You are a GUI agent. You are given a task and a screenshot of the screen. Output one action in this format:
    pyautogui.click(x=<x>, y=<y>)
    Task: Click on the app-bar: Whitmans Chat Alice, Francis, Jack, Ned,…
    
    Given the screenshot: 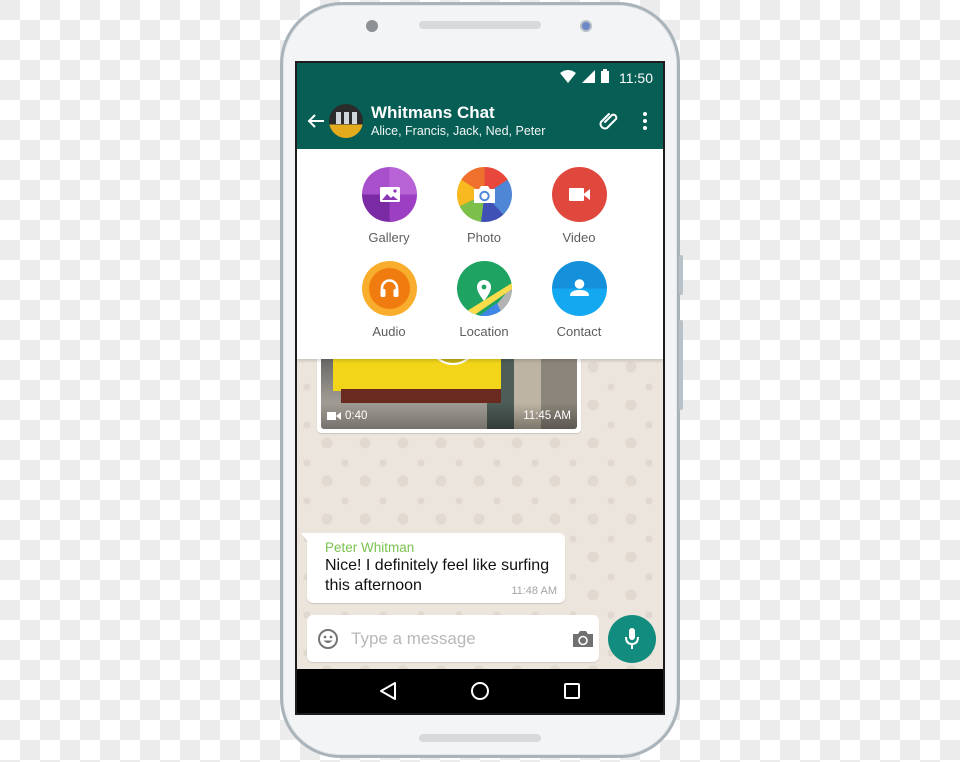 What is the action you would take?
    pyautogui.click(x=480, y=120)
    